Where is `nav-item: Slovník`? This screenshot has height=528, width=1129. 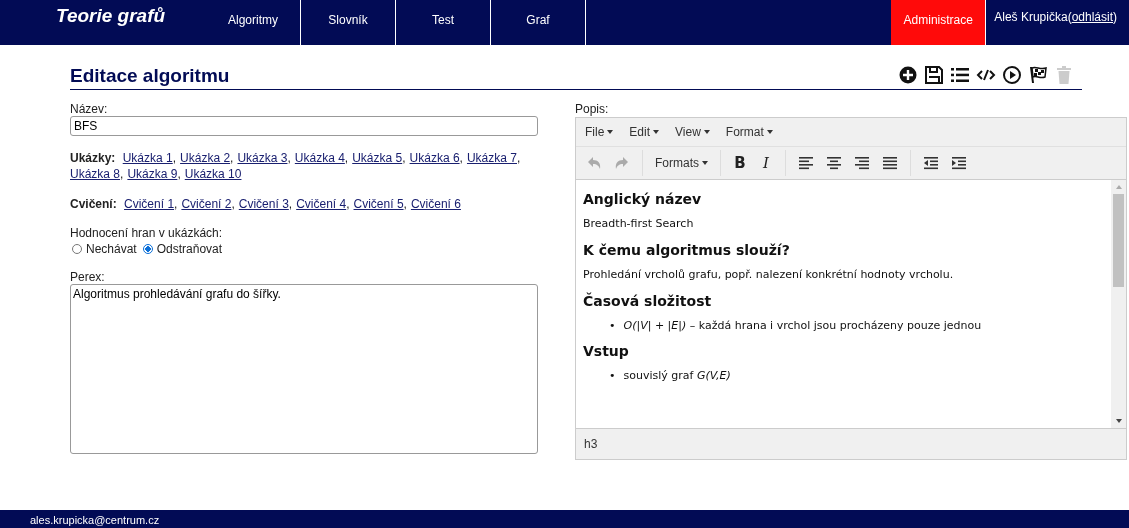
nav-item: Slovník is located at coordinates (348, 22).